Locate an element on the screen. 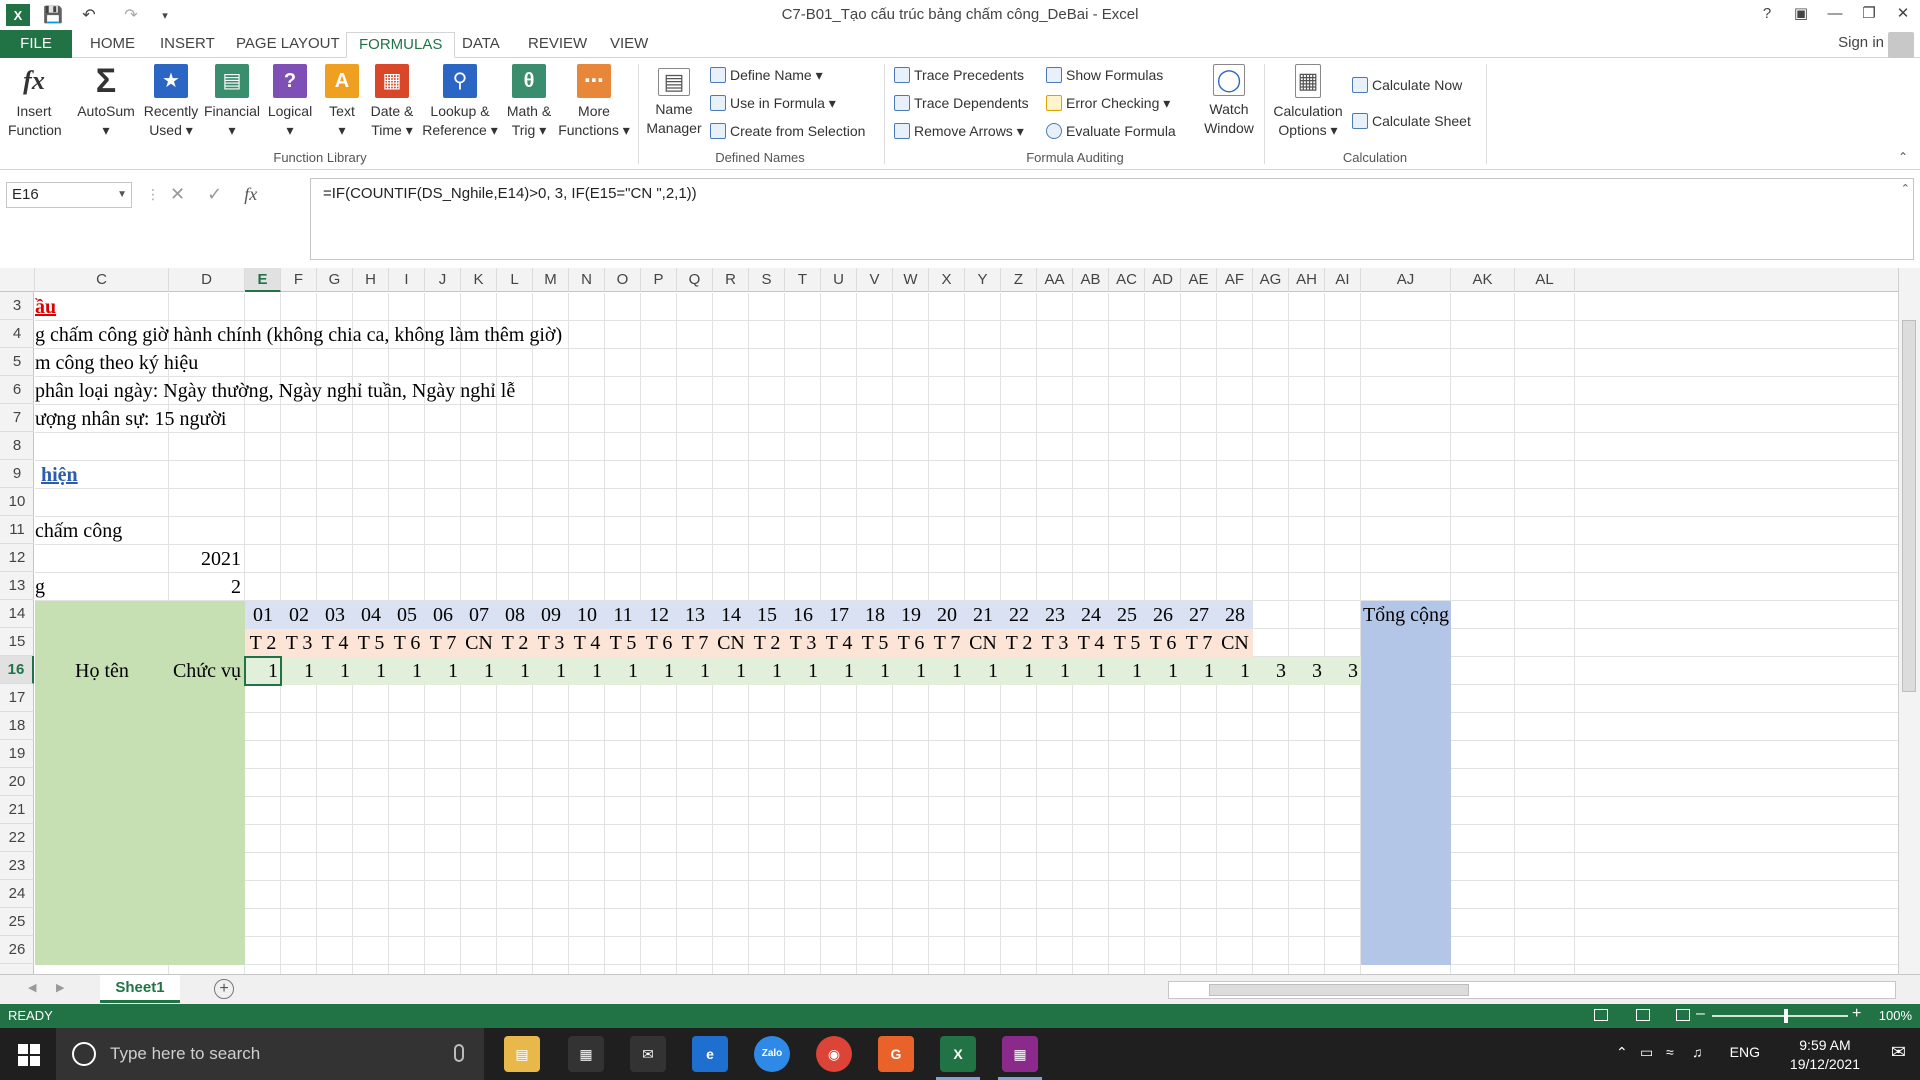 Image resolution: width=1920 pixels, height=1080 pixels. microphone-icon is located at coordinates (459, 1053).